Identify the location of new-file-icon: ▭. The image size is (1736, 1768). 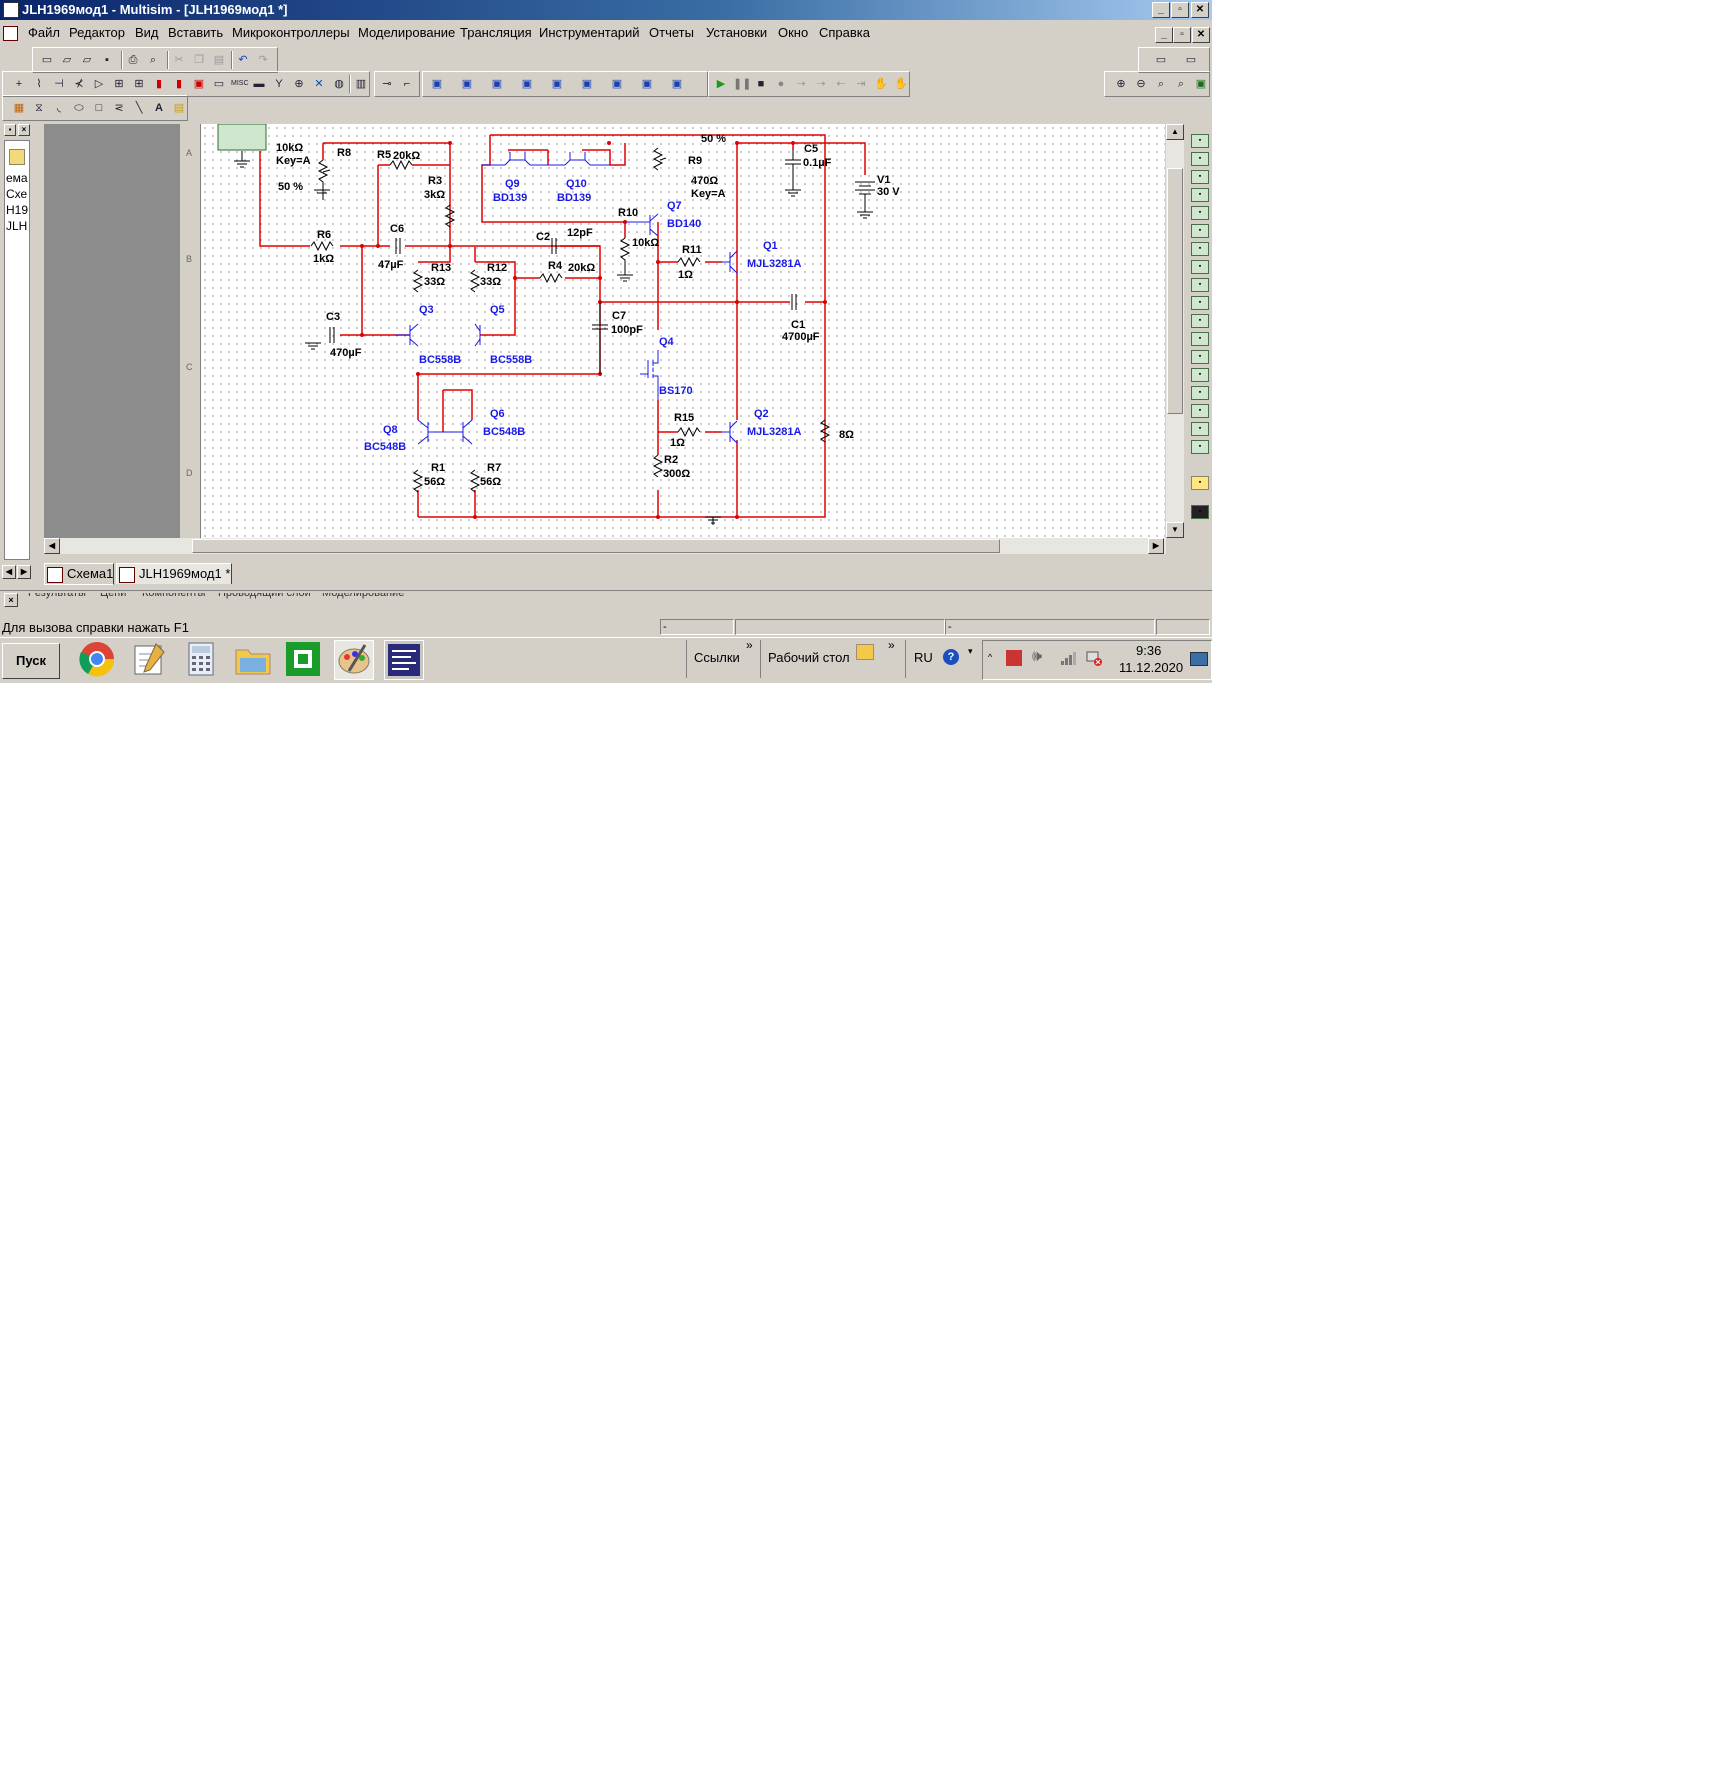
(47, 60).